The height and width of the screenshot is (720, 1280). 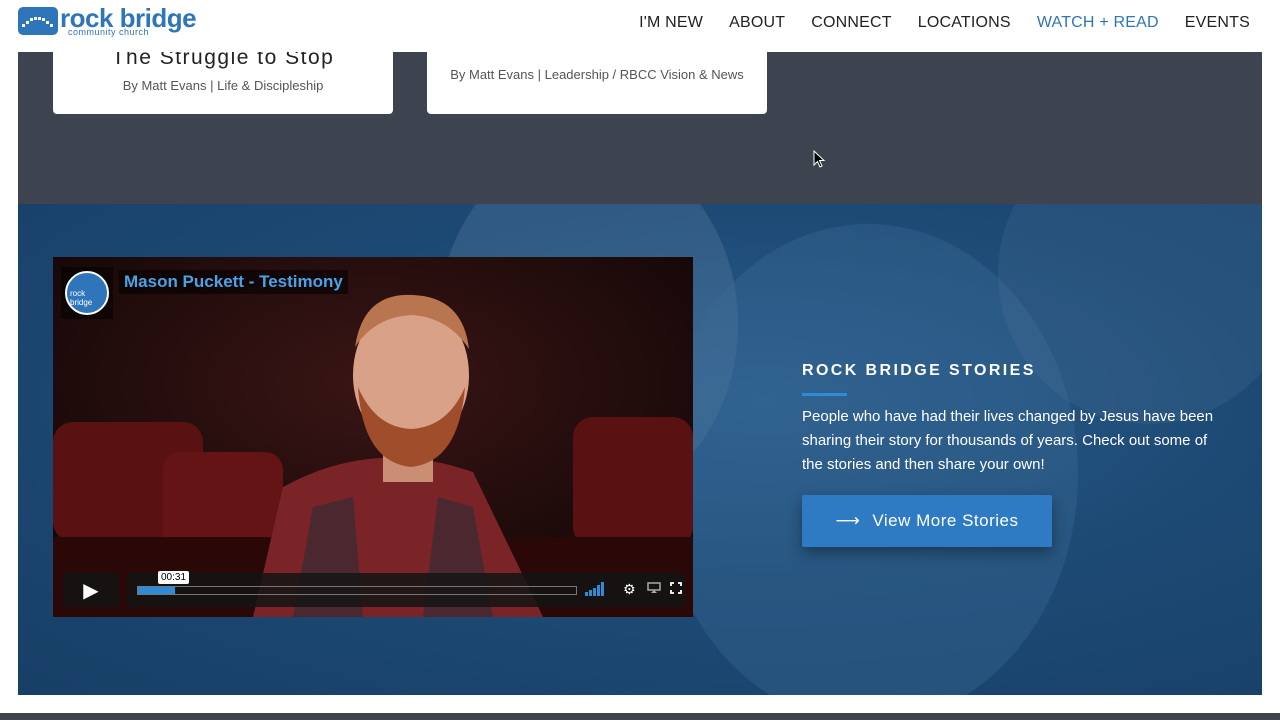 What do you see at coordinates (9, 373) in the screenshot?
I see `page-margin-left` at bounding box center [9, 373].